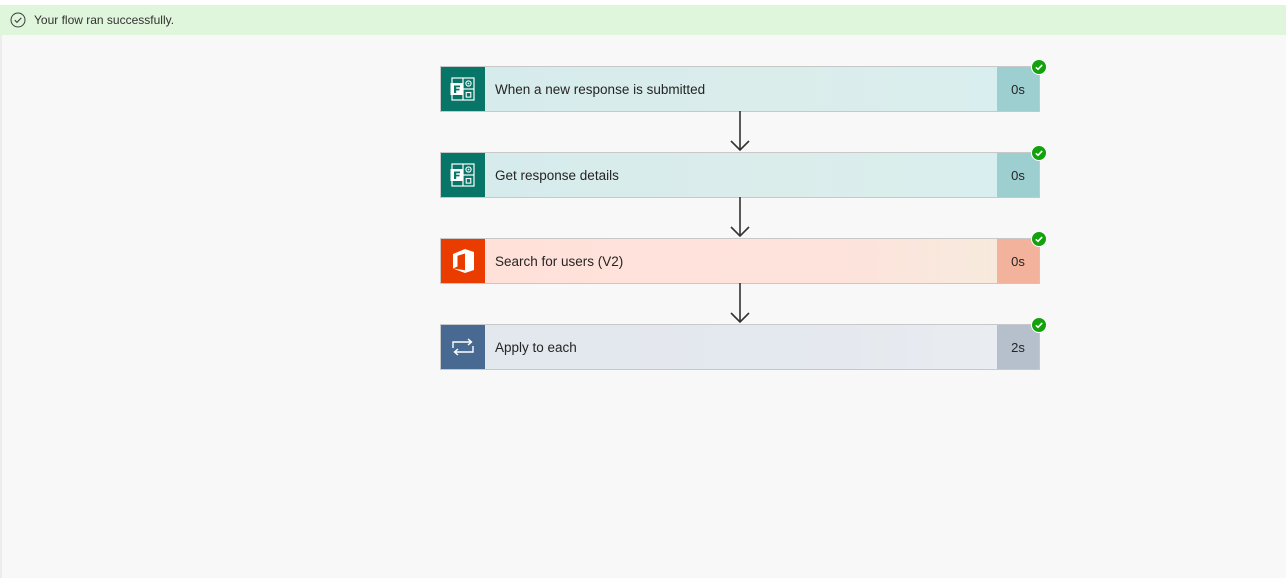  Describe the element at coordinates (18, 20) in the screenshot. I see `success-check-circle-icon` at that location.